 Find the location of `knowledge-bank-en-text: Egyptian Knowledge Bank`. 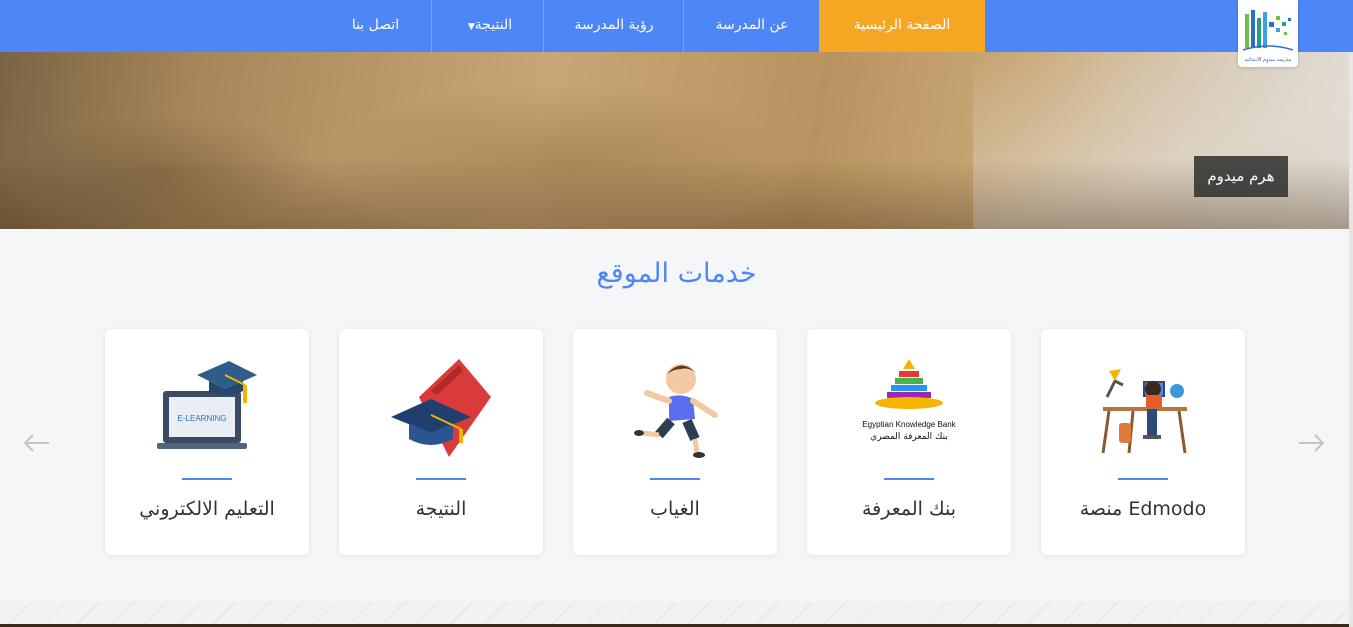

knowledge-bank-en-text: Egyptian Knowledge Bank is located at coordinates (909, 424).